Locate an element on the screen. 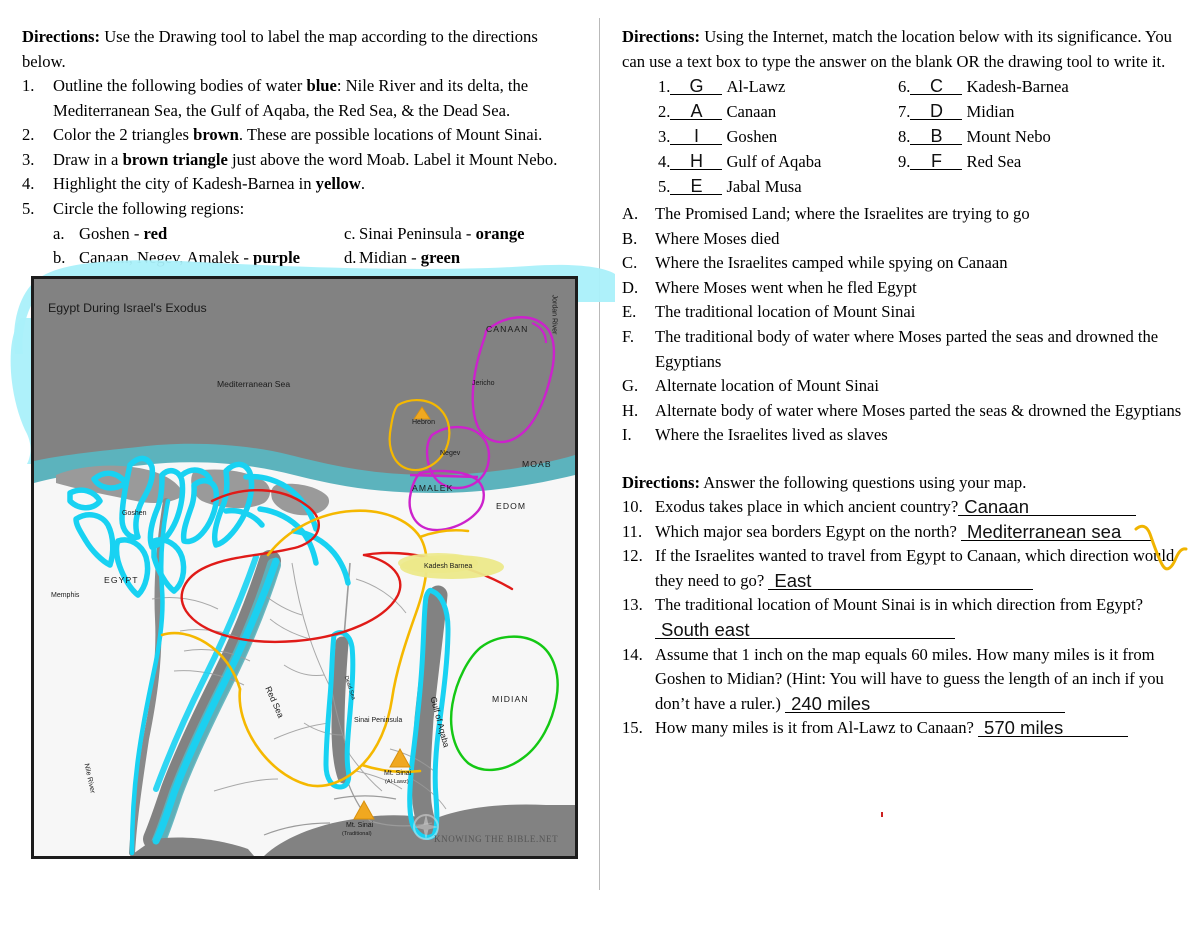 The height and width of the screenshot is (927, 1200). question-number: 10. is located at coordinates (632, 506).